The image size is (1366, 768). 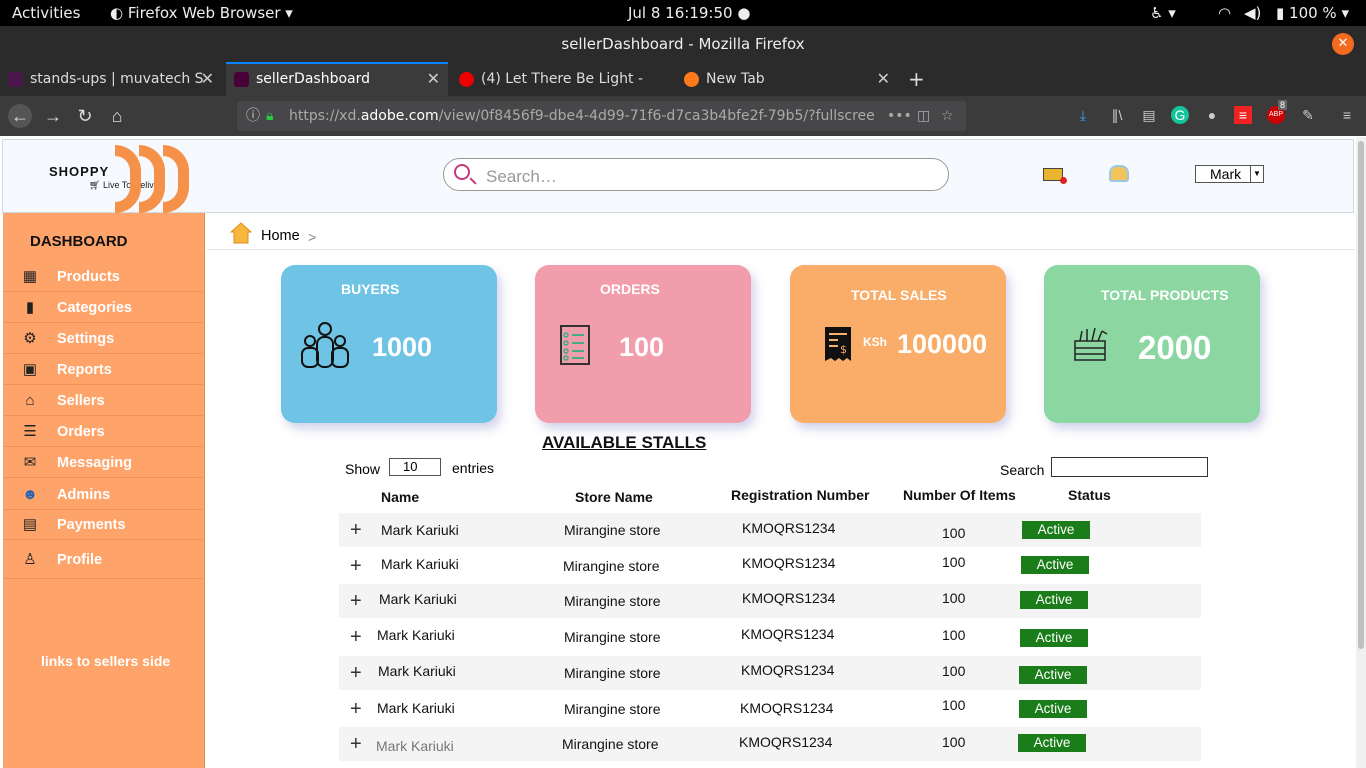 What do you see at coordinates (915, 79) in the screenshot?
I see `new-tab-button: +` at bounding box center [915, 79].